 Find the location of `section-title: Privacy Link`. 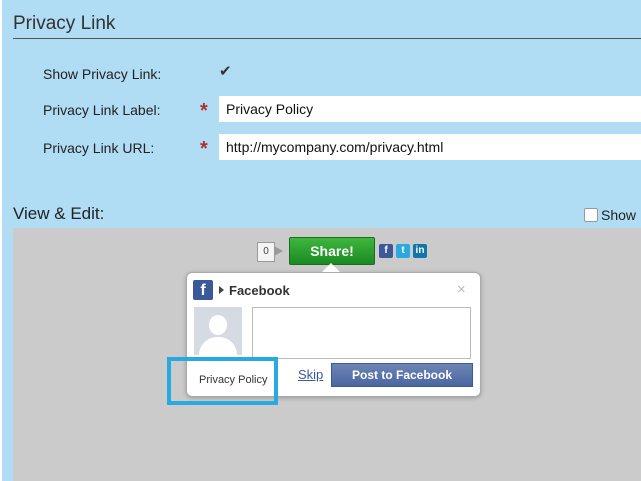

section-title: Privacy Link is located at coordinates (64, 23).